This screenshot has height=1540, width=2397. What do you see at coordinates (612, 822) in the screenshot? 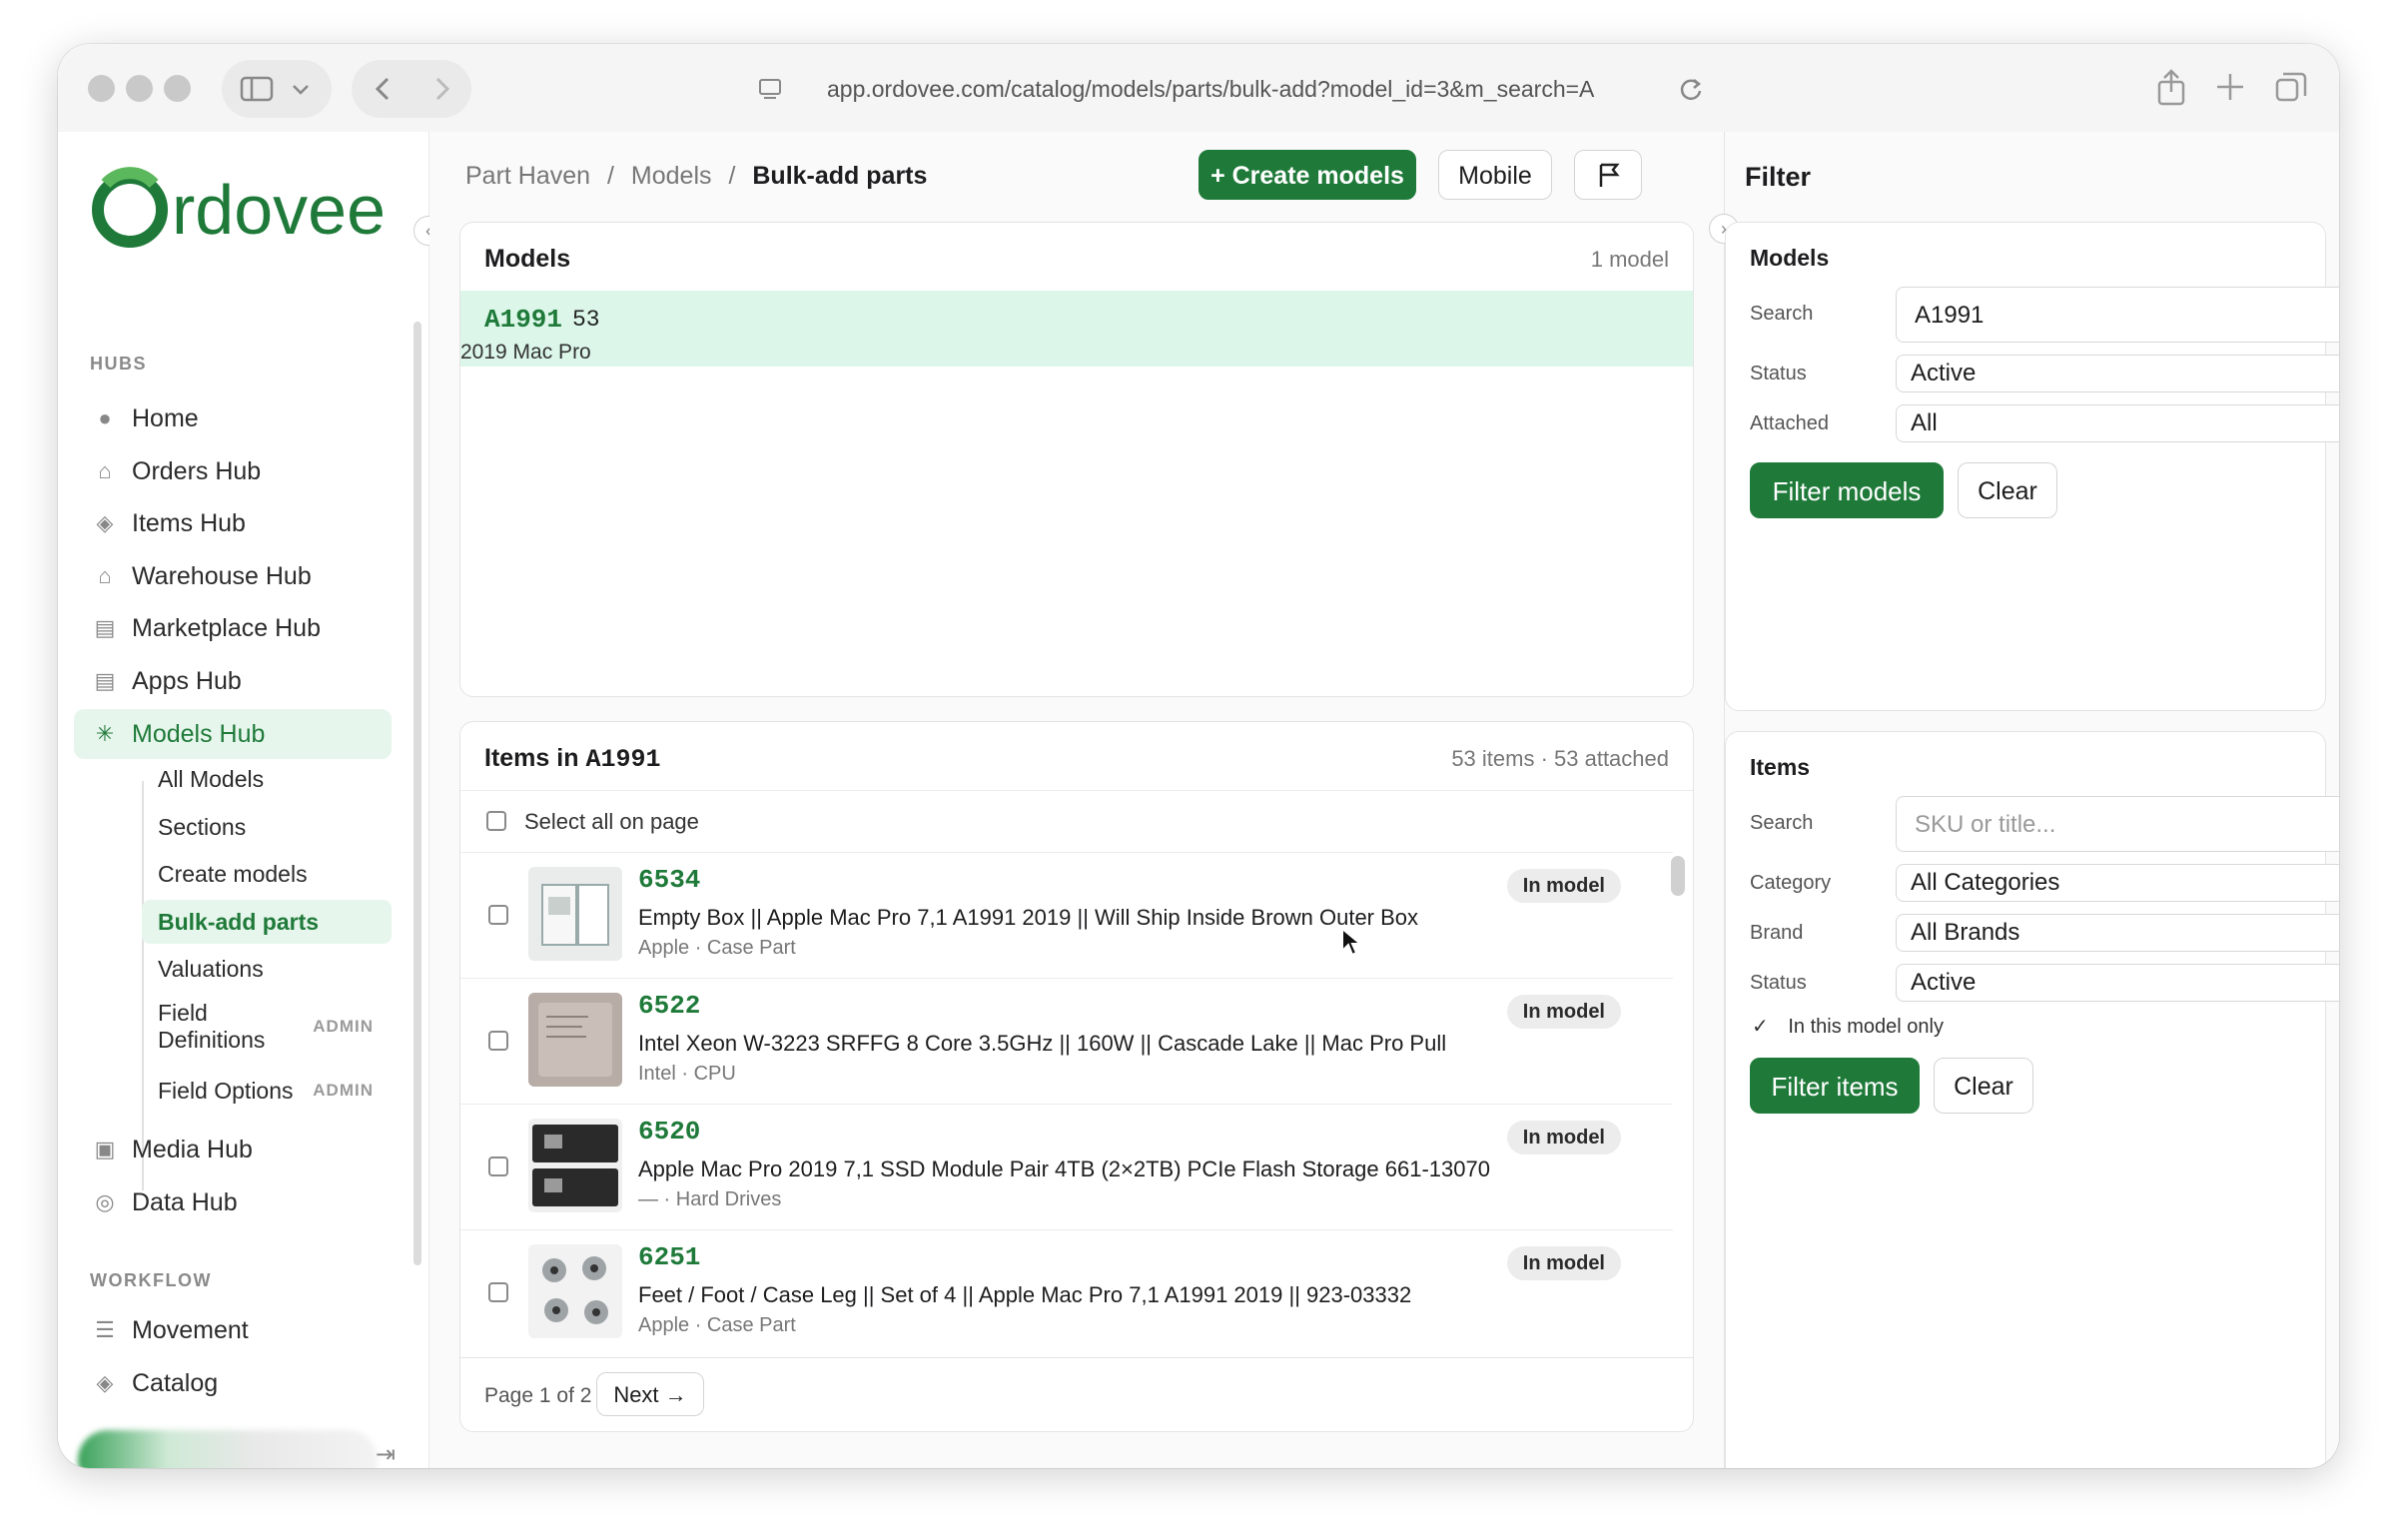
I see `select-all-label: Select all on page` at bounding box center [612, 822].